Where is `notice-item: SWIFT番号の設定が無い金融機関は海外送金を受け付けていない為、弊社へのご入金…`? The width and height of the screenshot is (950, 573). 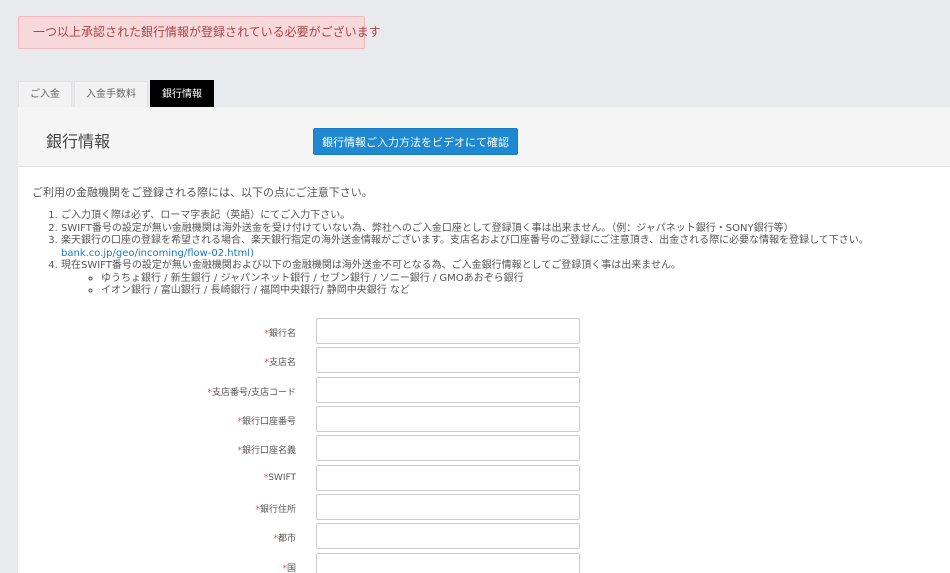
notice-item: SWIFT番号の設定が無い金融機関は海外送金を受け付けていない為、弊社へのご入金… is located at coordinates (505, 229).